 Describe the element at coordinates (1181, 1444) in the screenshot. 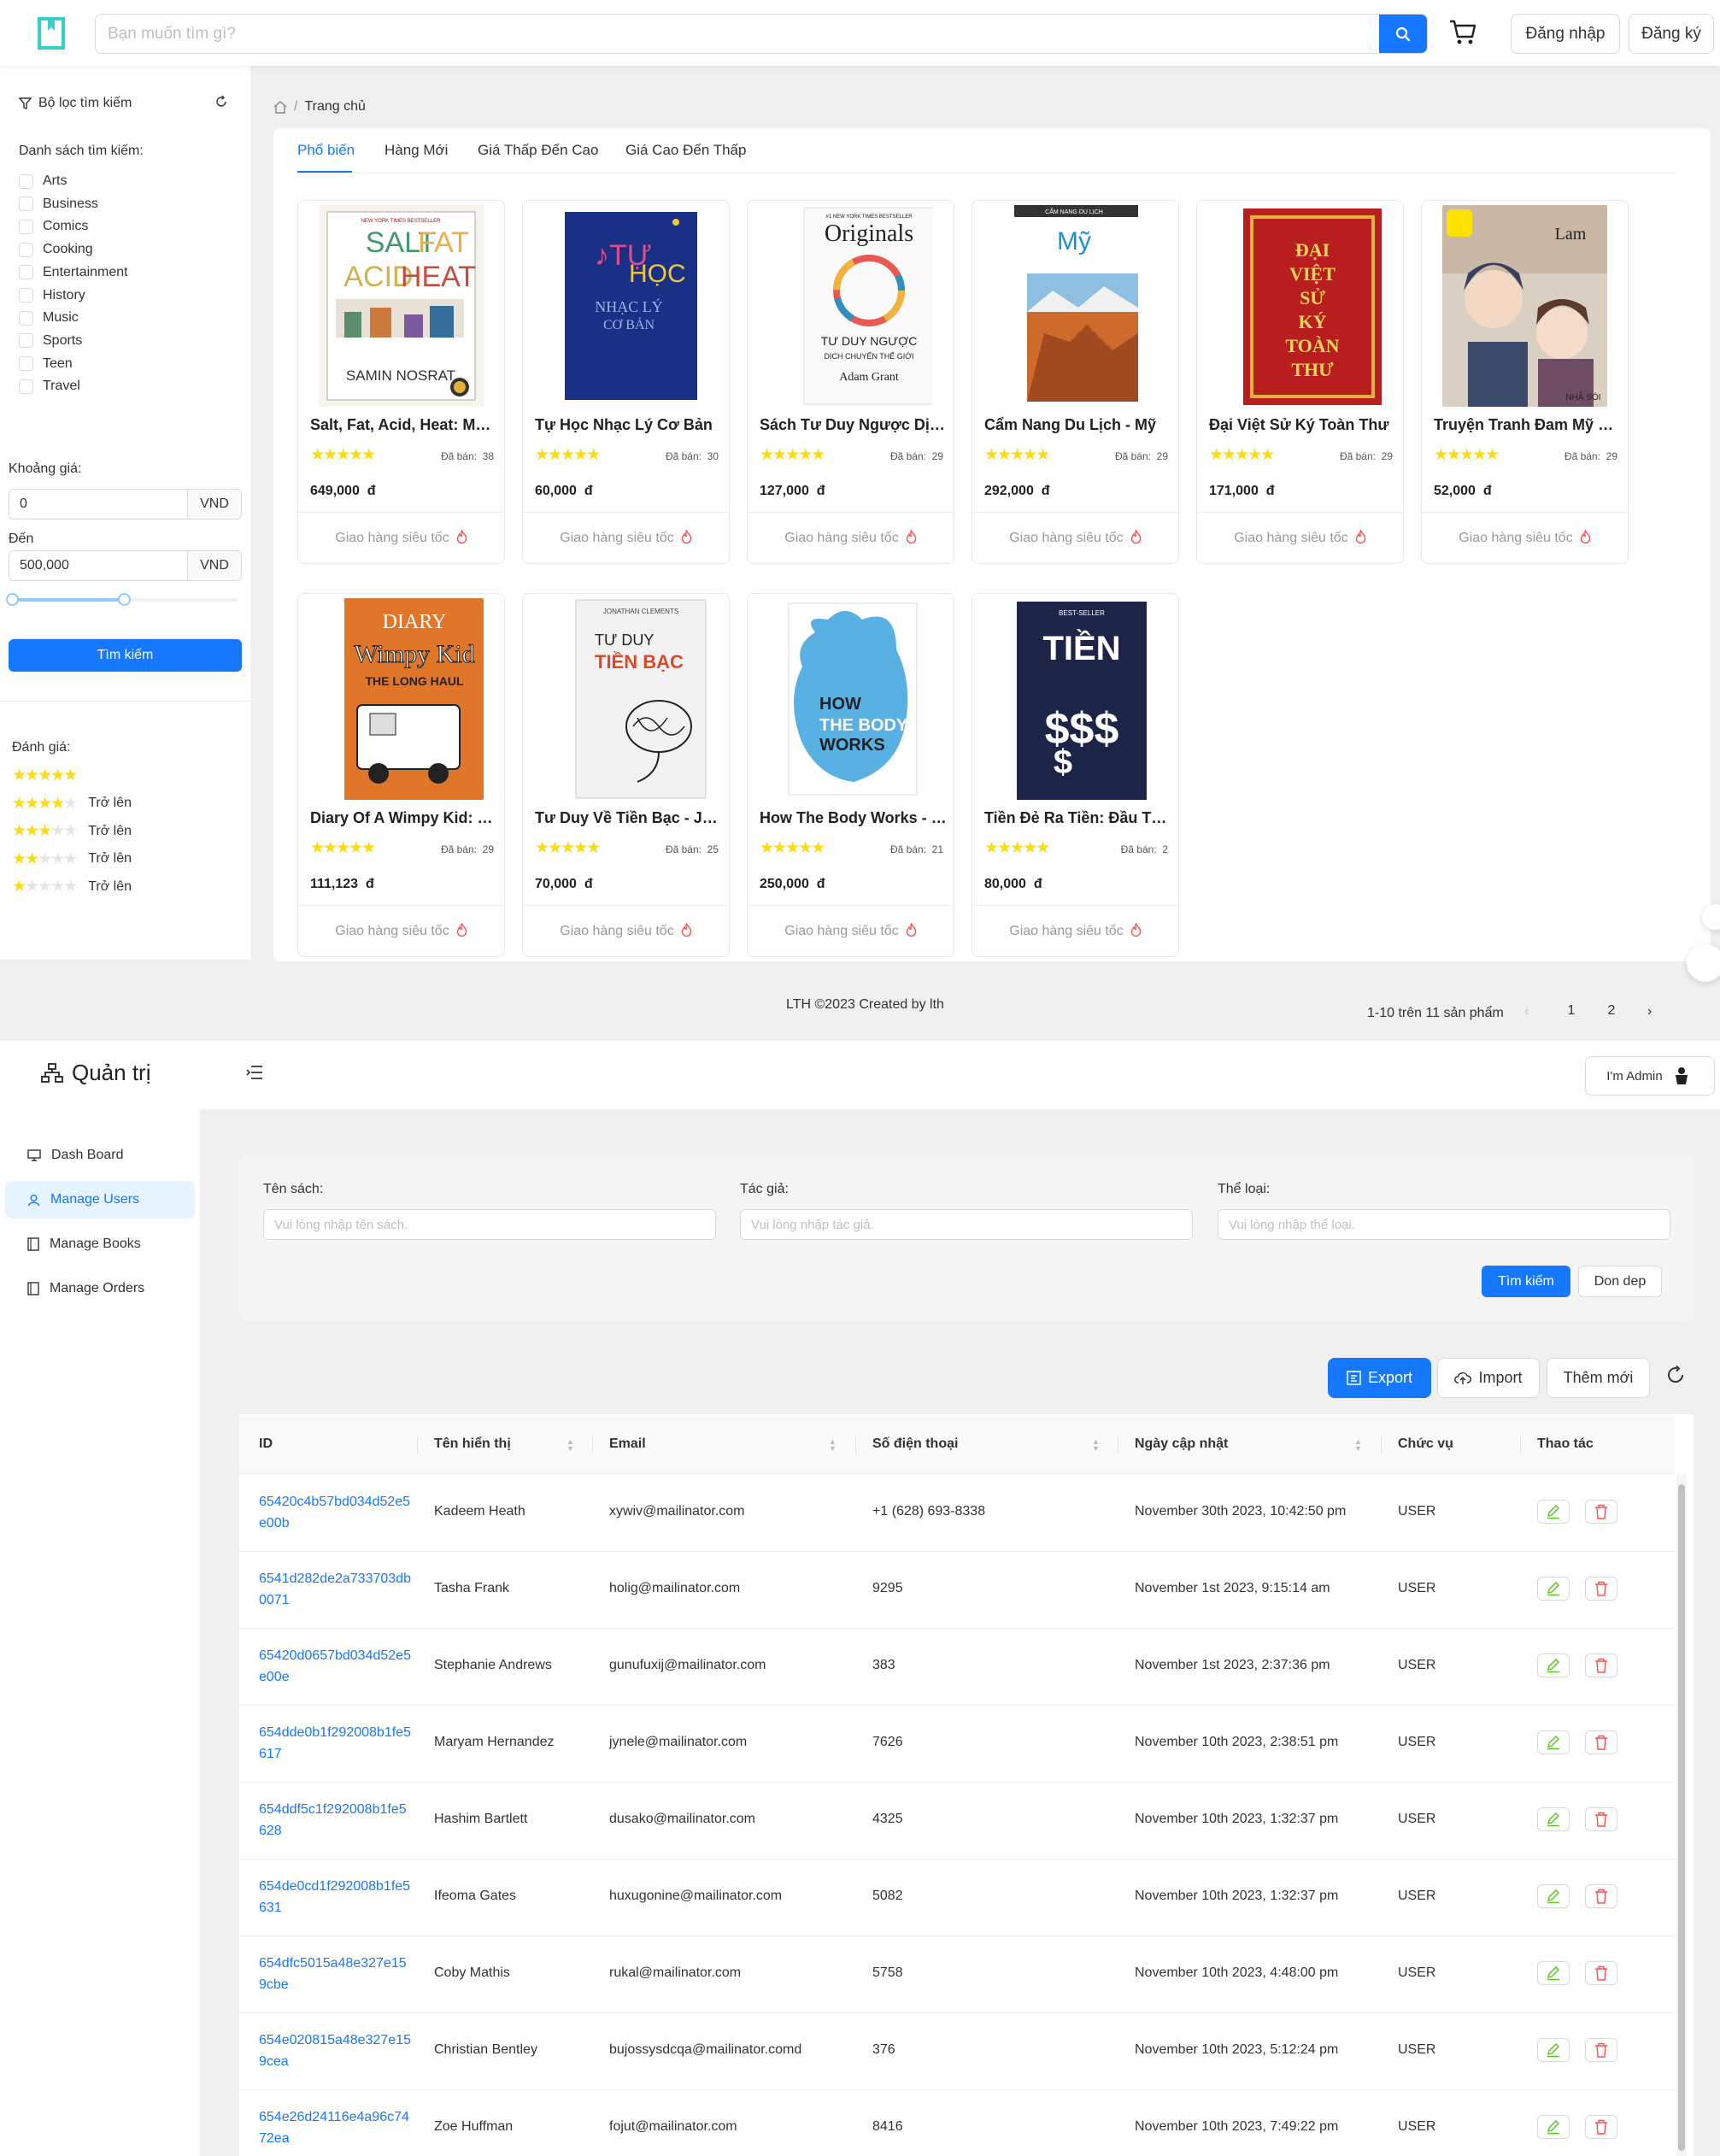

I see `col-updated: Ngày cập nhật` at that location.